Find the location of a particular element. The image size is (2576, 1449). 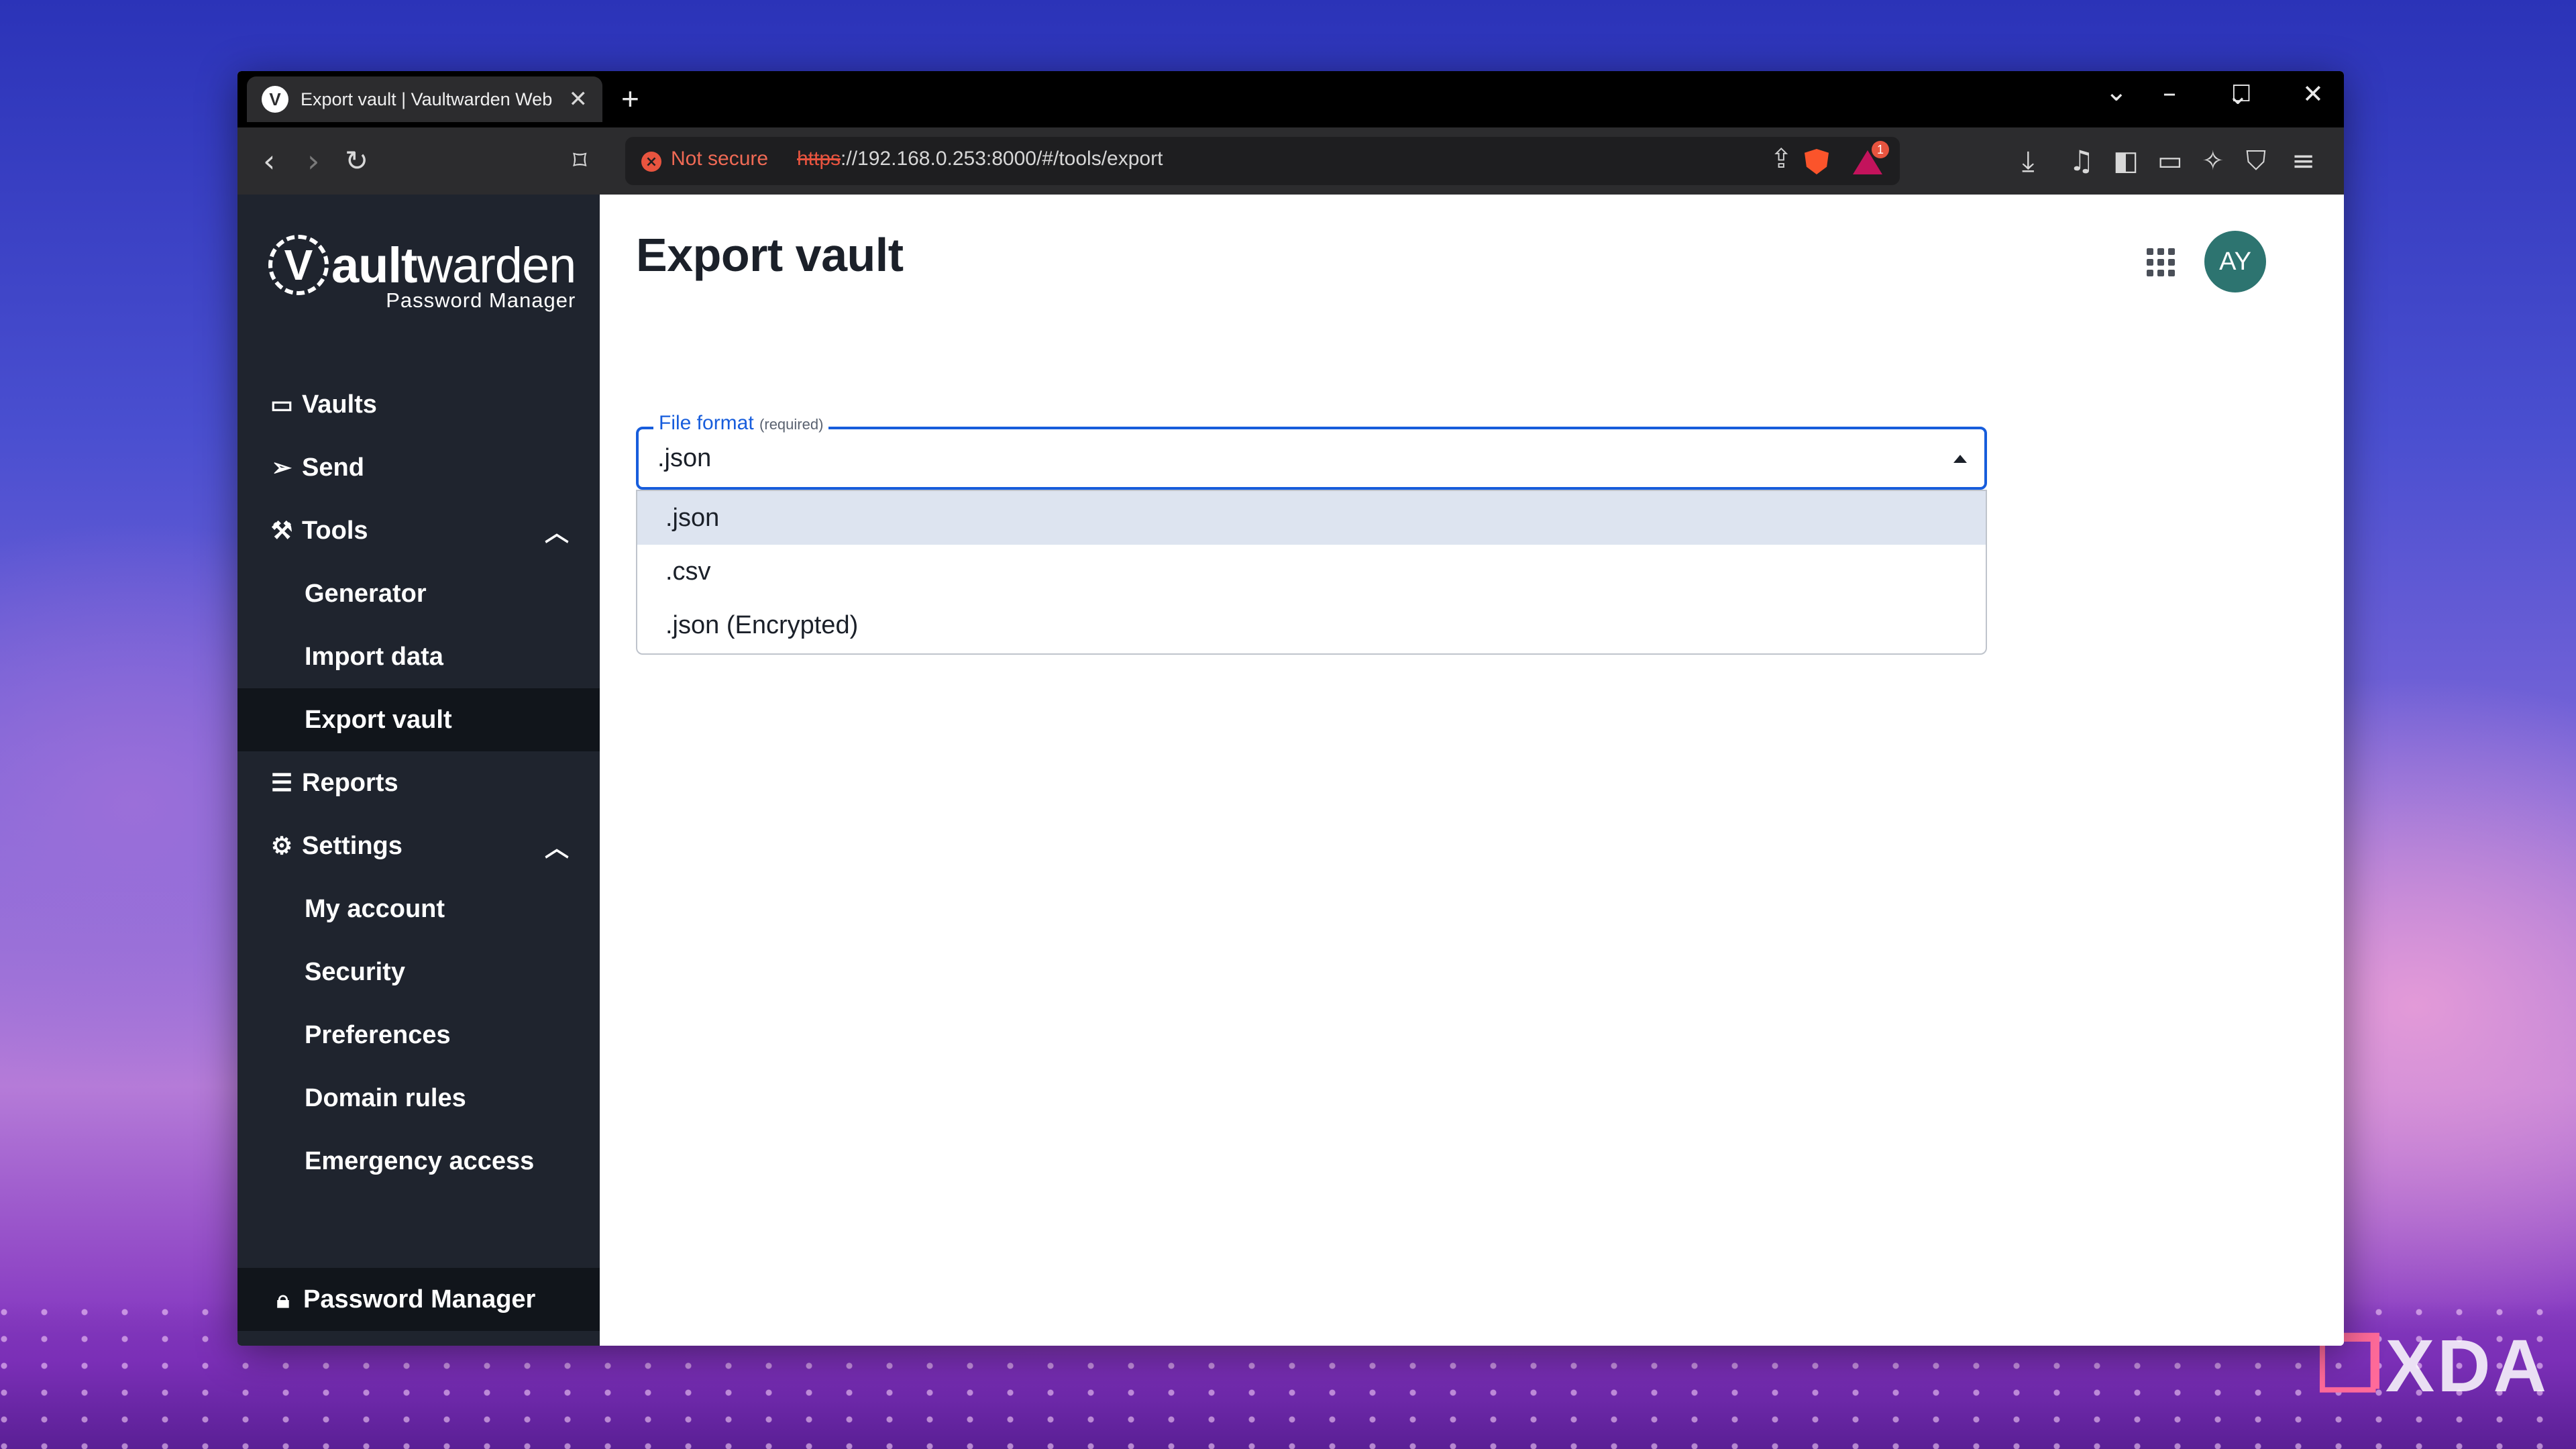

file-format-label: File format (required) is located at coordinates (741, 423).